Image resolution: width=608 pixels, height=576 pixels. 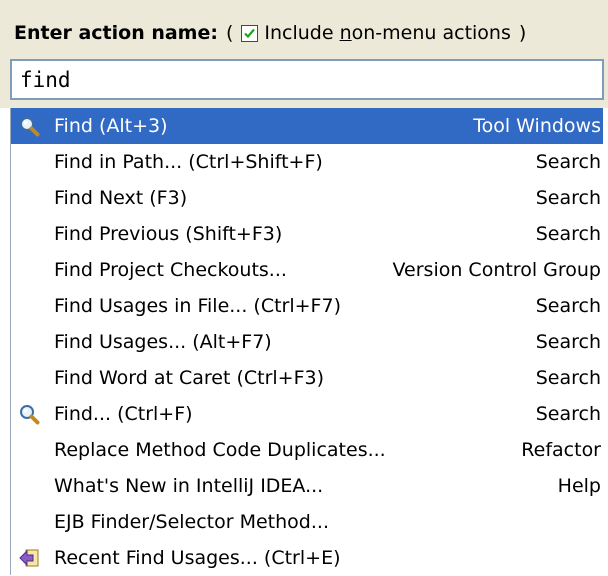 What do you see at coordinates (123, 414) in the screenshot?
I see `action-label: Find... (Ctrl+F)` at bounding box center [123, 414].